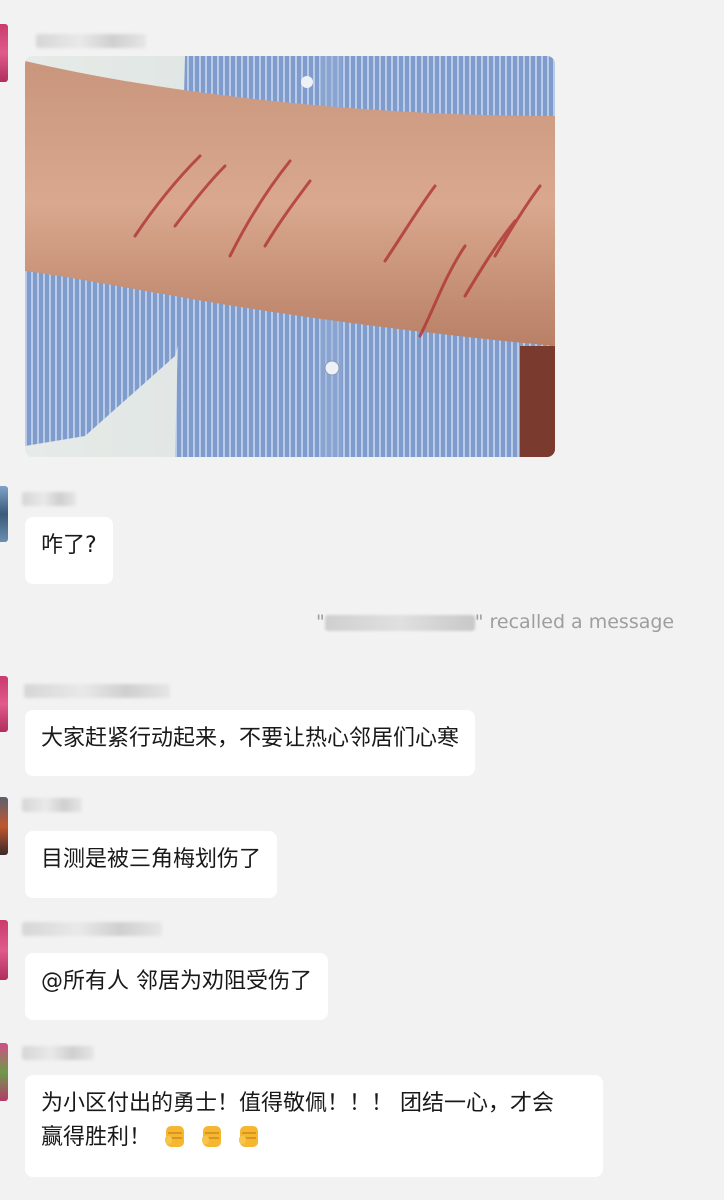 This screenshot has height=1200, width=724. What do you see at coordinates (314, 1126) in the screenshot?
I see `message-bubble: 为小区付出的勇士！值得敬佩！！！ 团结一心，才会 赢得胜利！` at bounding box center [314, 1126].